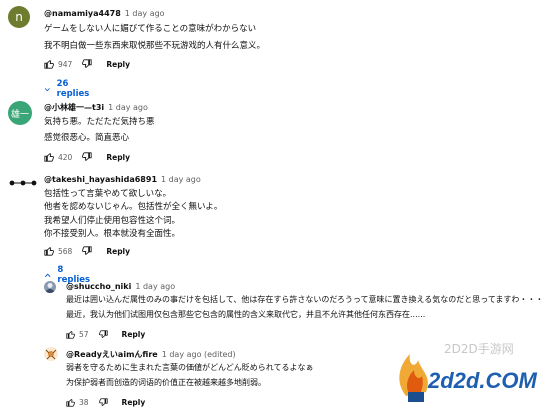  What do you see at coordinates (112, 234) in the screenshot?
I see `comment-translation: 你不接受别人。根本就没有全面性。` at bounding box center [112, 234].